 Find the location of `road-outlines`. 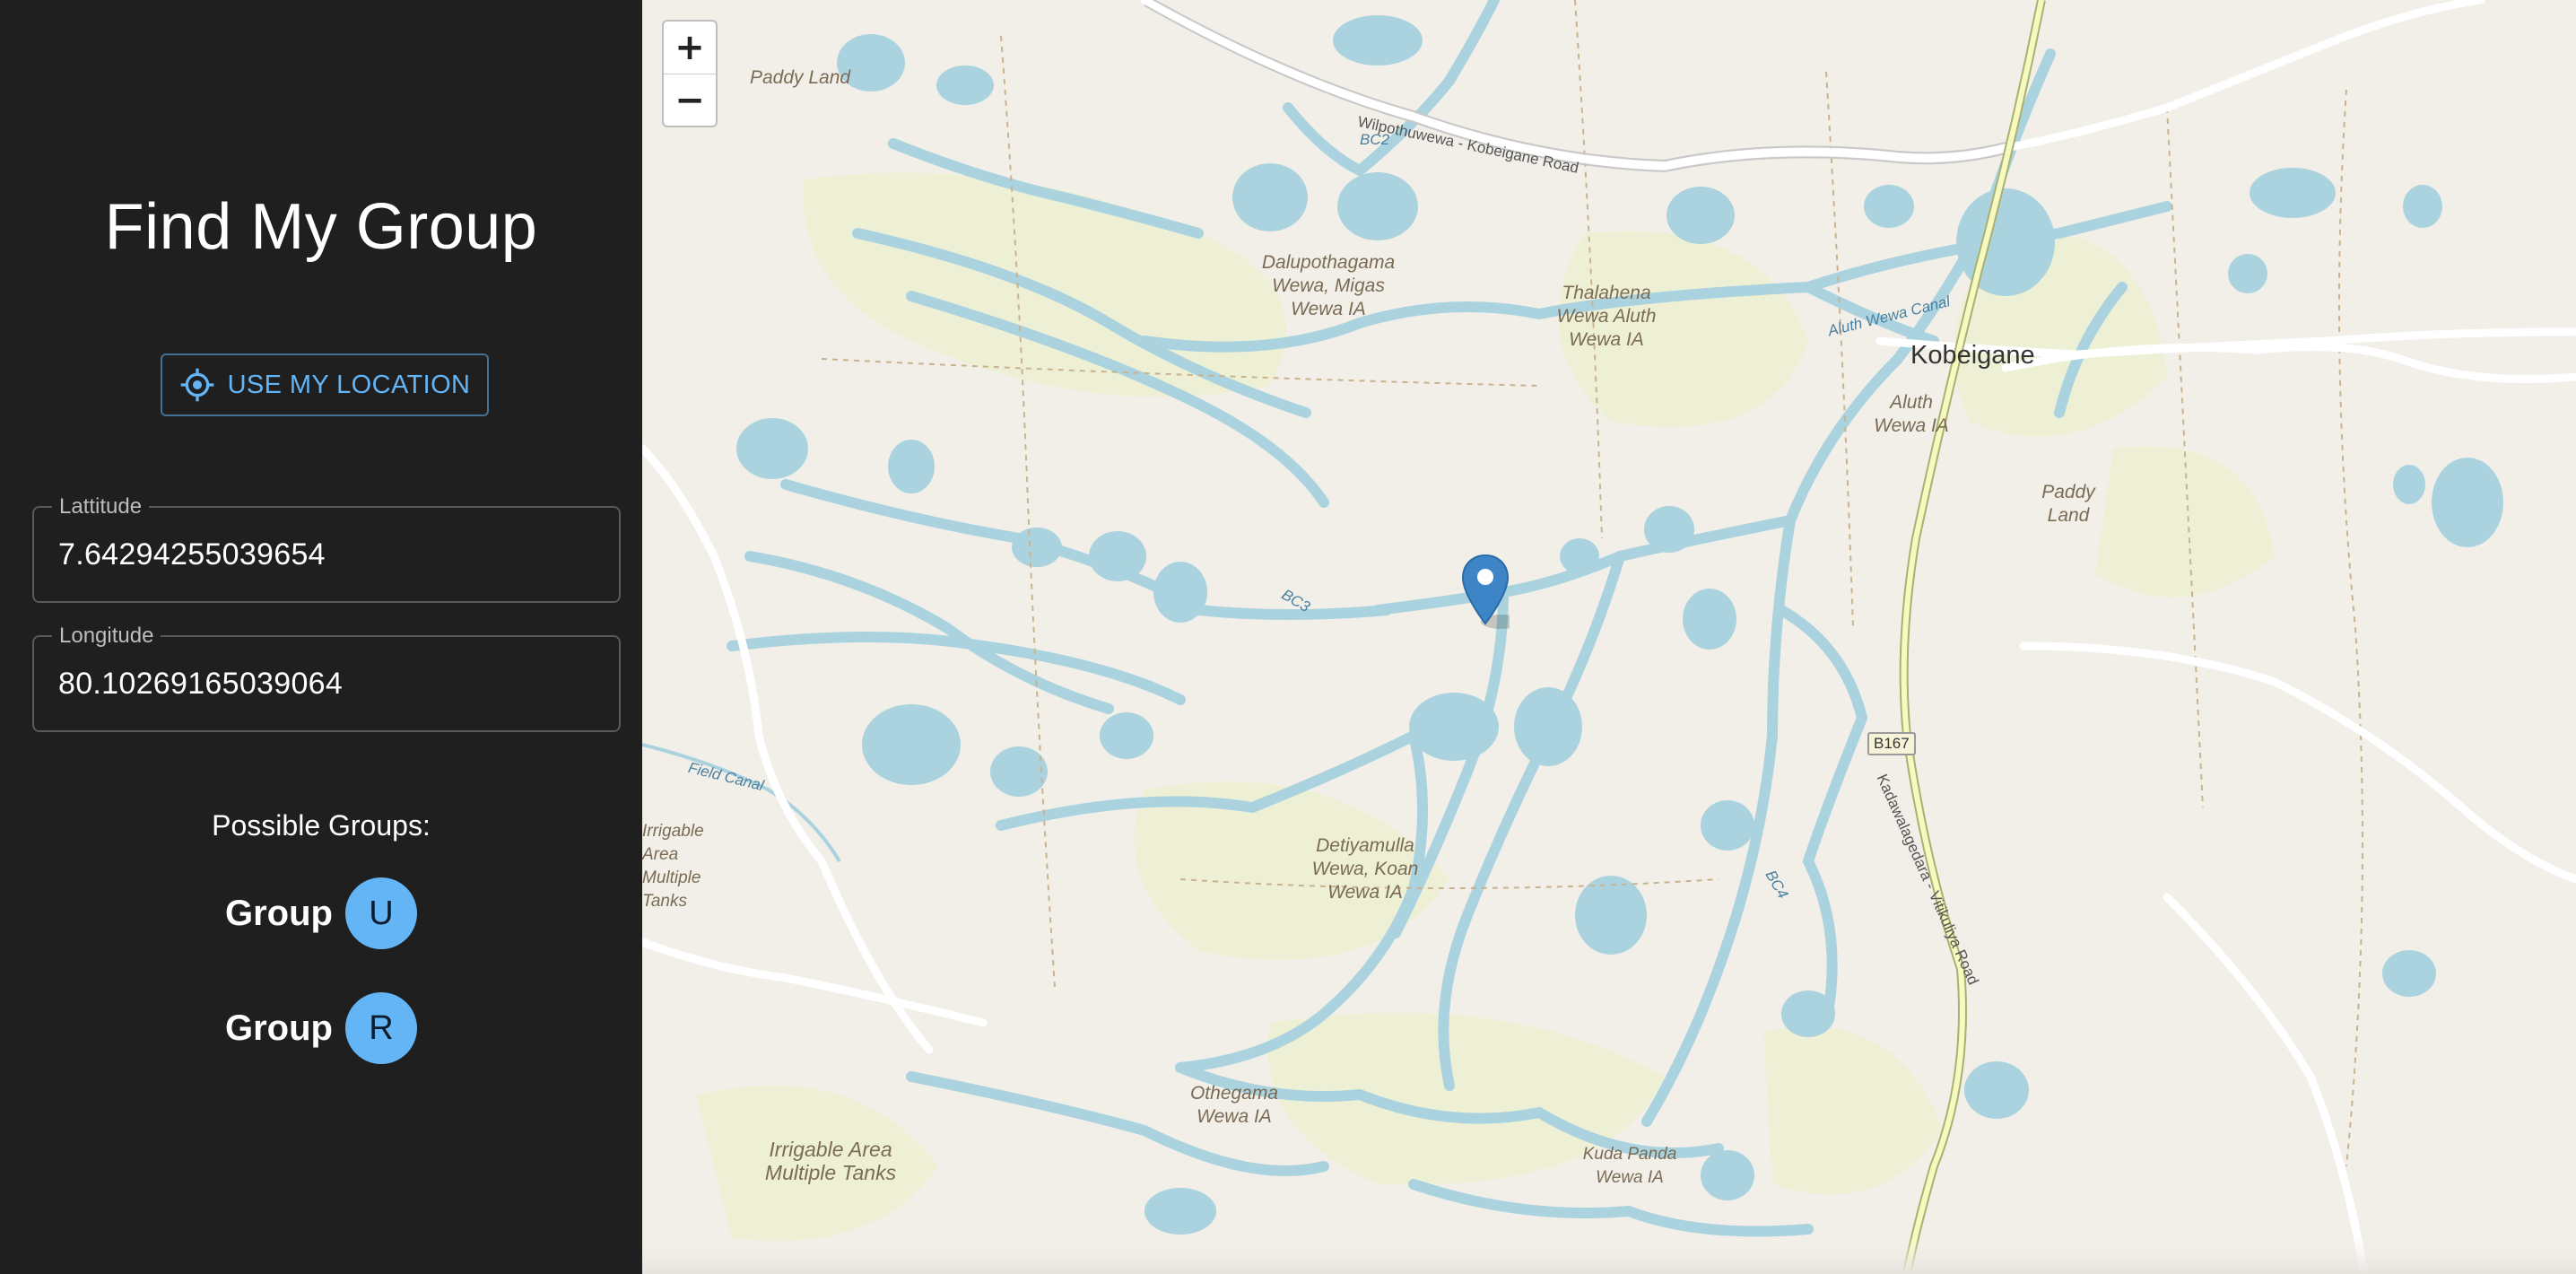

road-outlines is located at coordinates (1575, 86).